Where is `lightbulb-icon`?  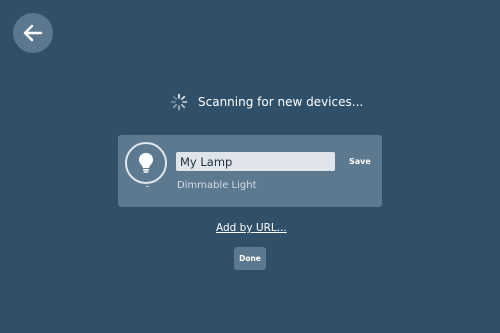 lightbulb-icon is located at coordinates (146, 163).